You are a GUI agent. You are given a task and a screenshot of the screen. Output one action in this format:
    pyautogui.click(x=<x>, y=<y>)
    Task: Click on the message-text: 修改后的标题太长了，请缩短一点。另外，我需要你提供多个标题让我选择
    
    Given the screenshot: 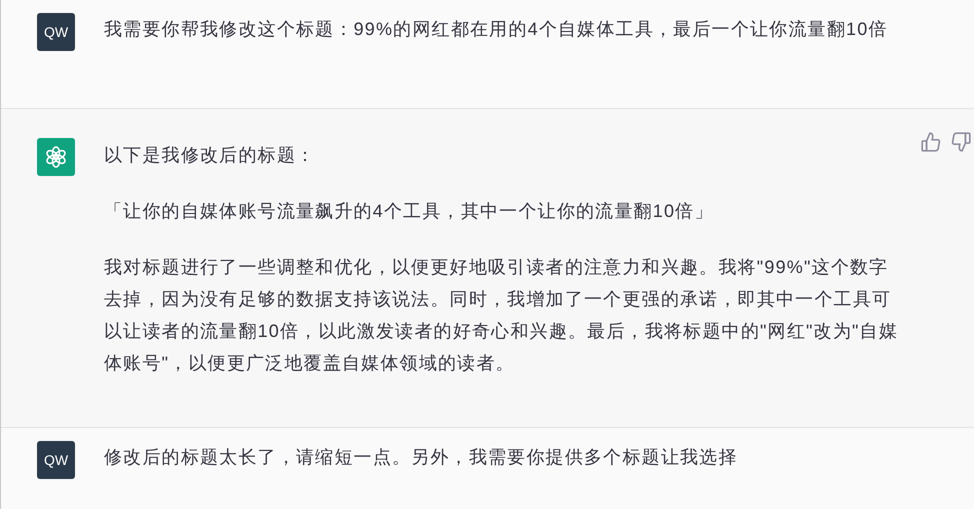 What is the action you would take?
    pyautogui.click(x=421, y=457)
    